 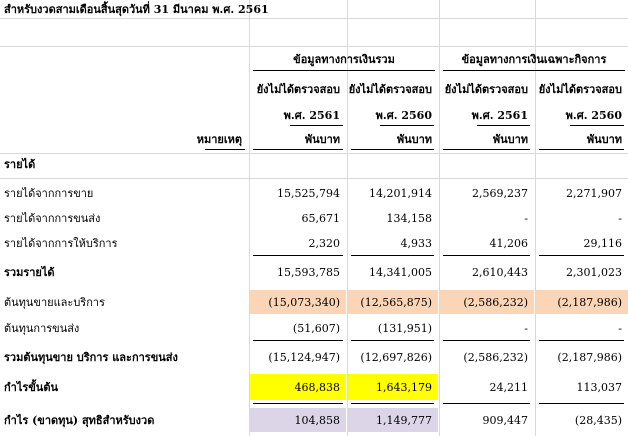 What do you see at coordinates (393, 302) in the screenshot?
I see `value-cell-highlight: (12,565,875)` at bounding box center [393, 302].